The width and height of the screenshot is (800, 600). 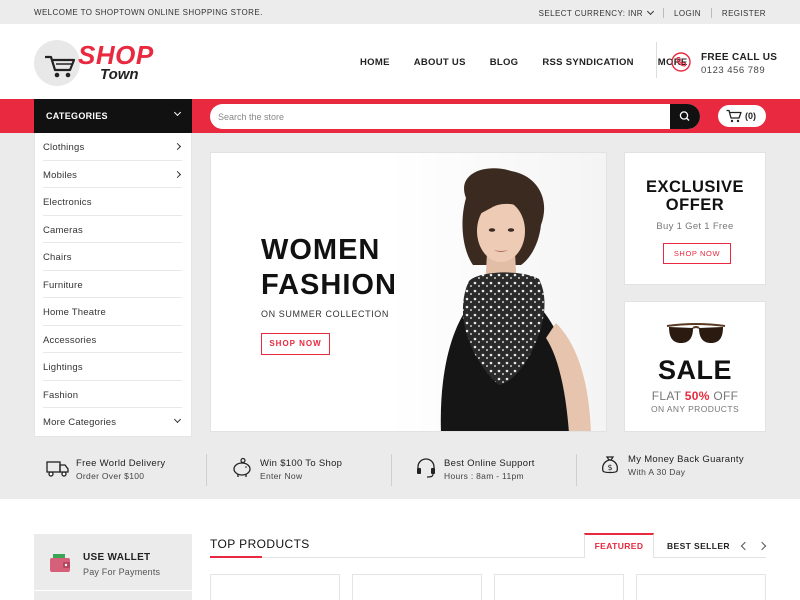 I want to click on tab-featured: FEATURED, so click(x=619, y=545).